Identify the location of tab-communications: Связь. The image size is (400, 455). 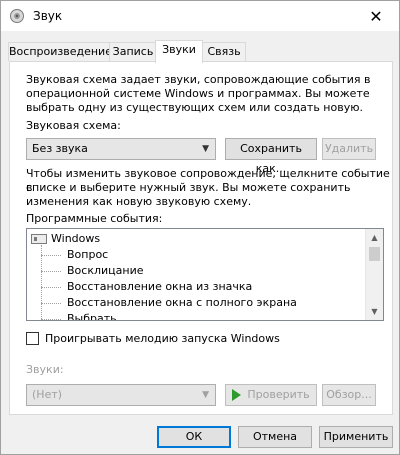
(224, 51).